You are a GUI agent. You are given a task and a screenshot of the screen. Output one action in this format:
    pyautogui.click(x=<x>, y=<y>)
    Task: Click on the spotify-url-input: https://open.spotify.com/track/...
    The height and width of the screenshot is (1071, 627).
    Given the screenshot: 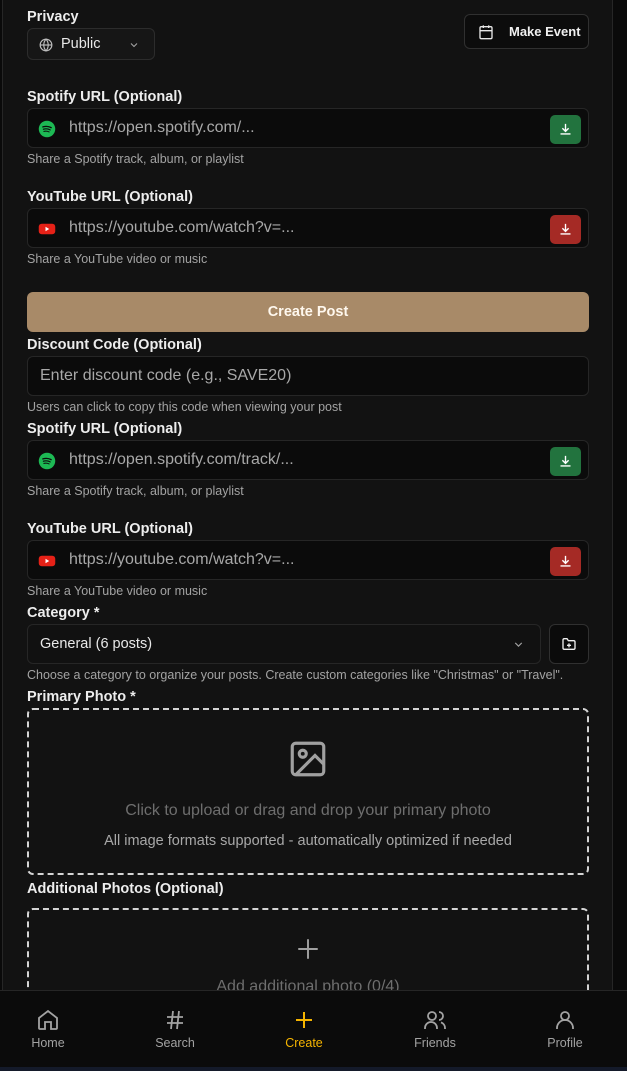 What is the action you would take?
    pyautogui.click(x=181, y=460)
    